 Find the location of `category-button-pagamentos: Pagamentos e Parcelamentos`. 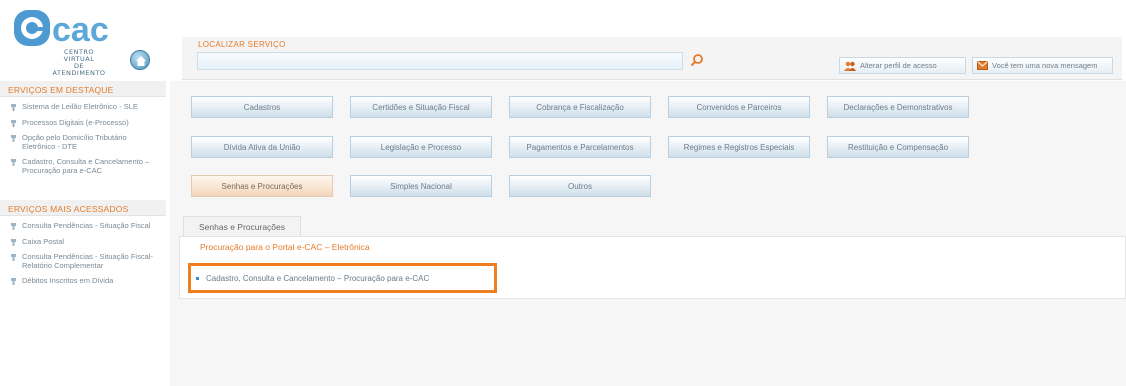

category-button-pagamentos: Pagamentos e Parcelamentos is located at coordinates (580, 147).